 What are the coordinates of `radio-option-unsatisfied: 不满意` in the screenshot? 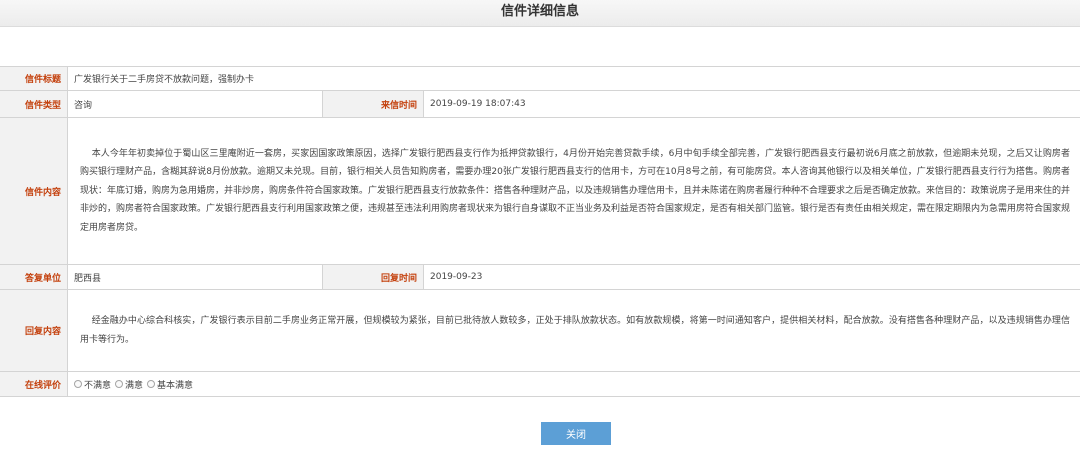 It's located at (92, 384).